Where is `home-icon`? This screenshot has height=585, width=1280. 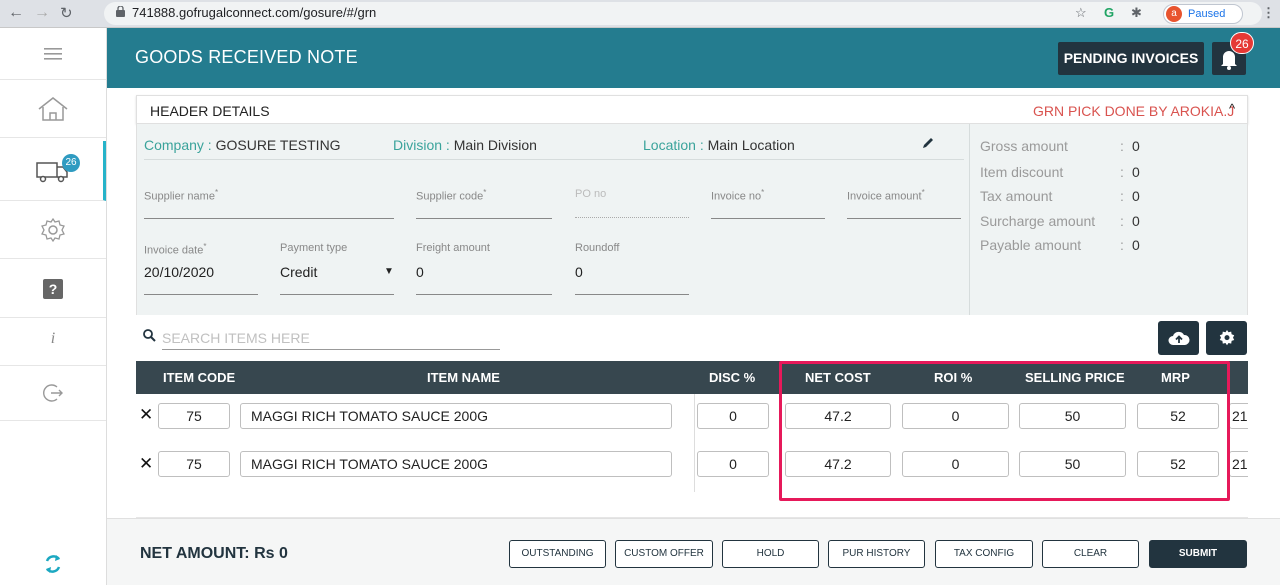 home-icon is located at coordinates (53, 108).